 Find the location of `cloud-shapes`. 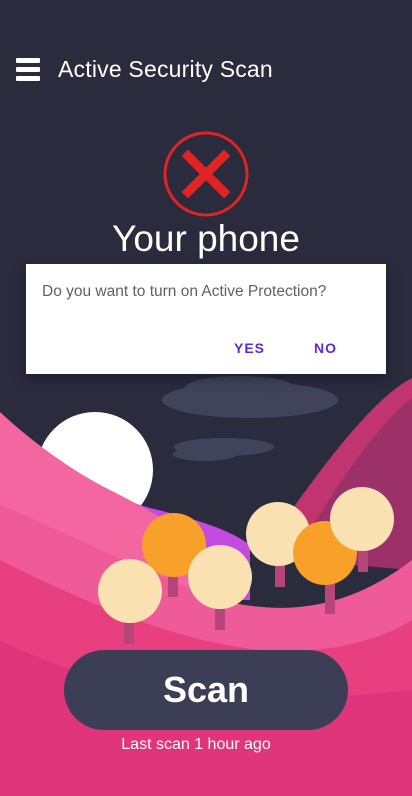

cloud-shapes is located at coordinates (250, 418).